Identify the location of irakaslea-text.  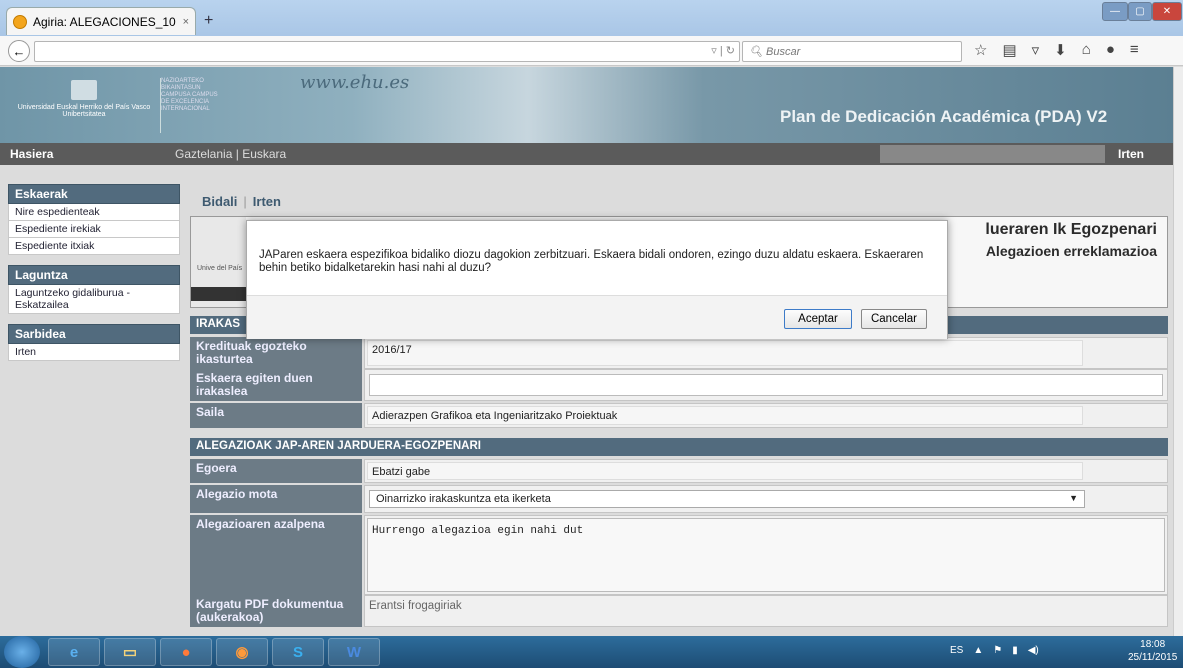
(766, 385).